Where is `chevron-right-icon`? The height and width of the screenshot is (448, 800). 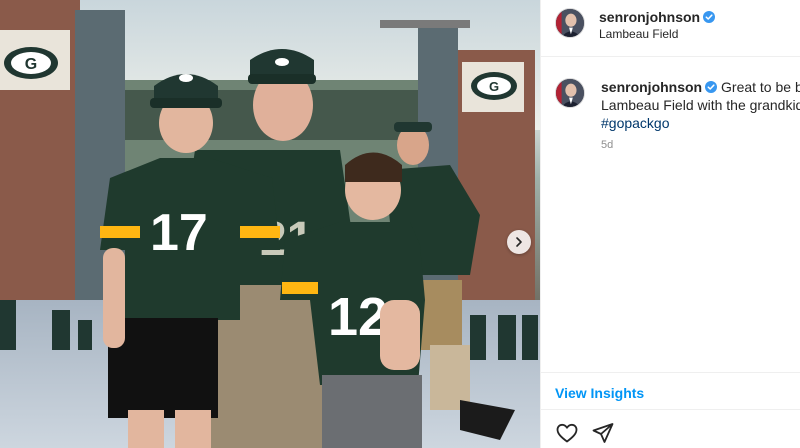 chevron-right-icon is located at coordinates (519, 242).